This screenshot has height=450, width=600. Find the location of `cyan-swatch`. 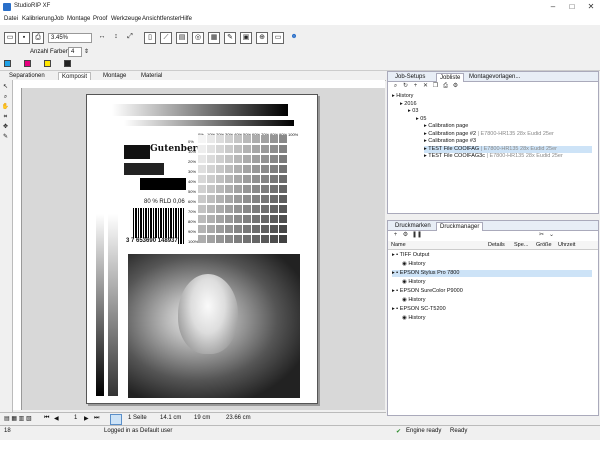

cyan-swatch is located at coordinates (7, 63).